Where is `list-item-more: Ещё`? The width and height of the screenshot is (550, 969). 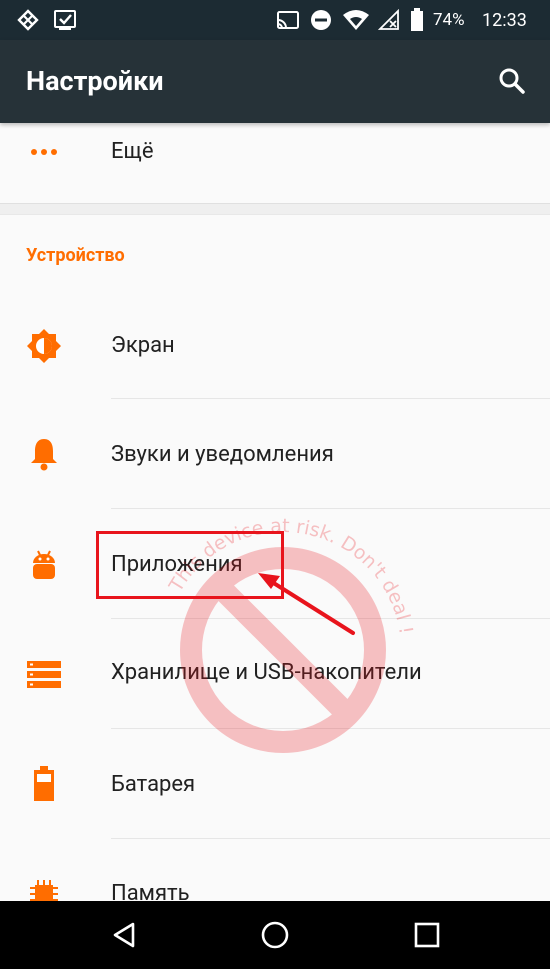
list-item-more: Ещё is located at coordinates (275, 163).